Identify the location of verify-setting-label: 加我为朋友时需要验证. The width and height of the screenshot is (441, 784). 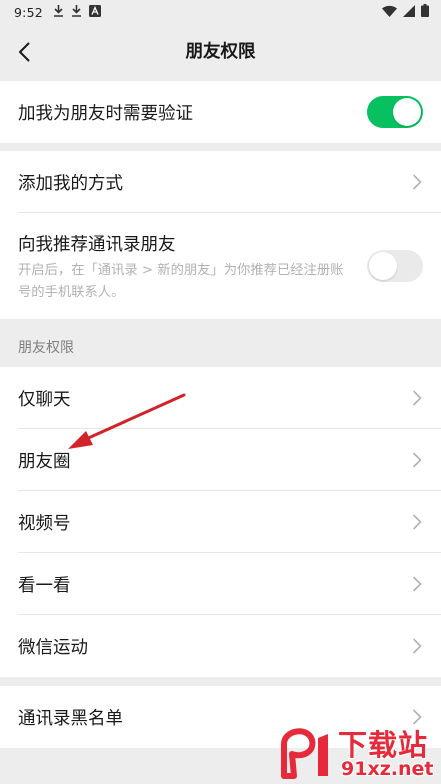
(105, 113).